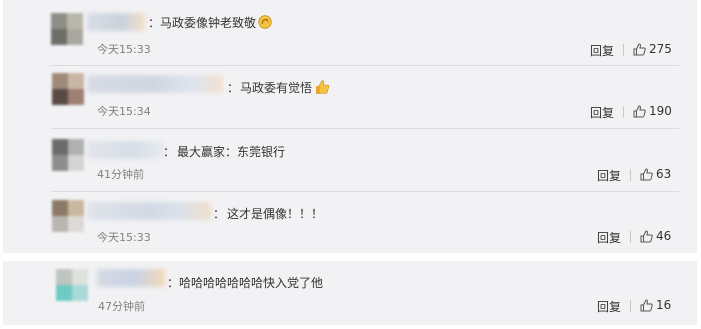  Describe the element at coordinates (121, 306) in the screenshot. I see `comment-time: 47分钟前` at that location.